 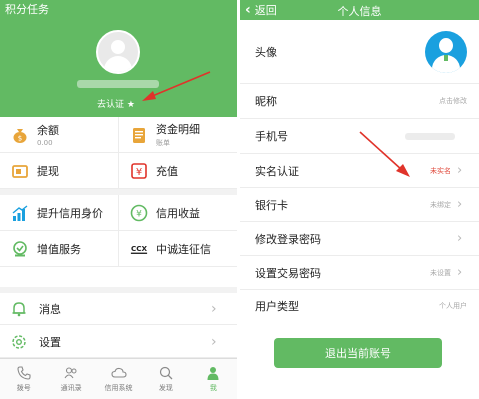 I want to click on page-title: 个人信息, so click(x=359, y=11).